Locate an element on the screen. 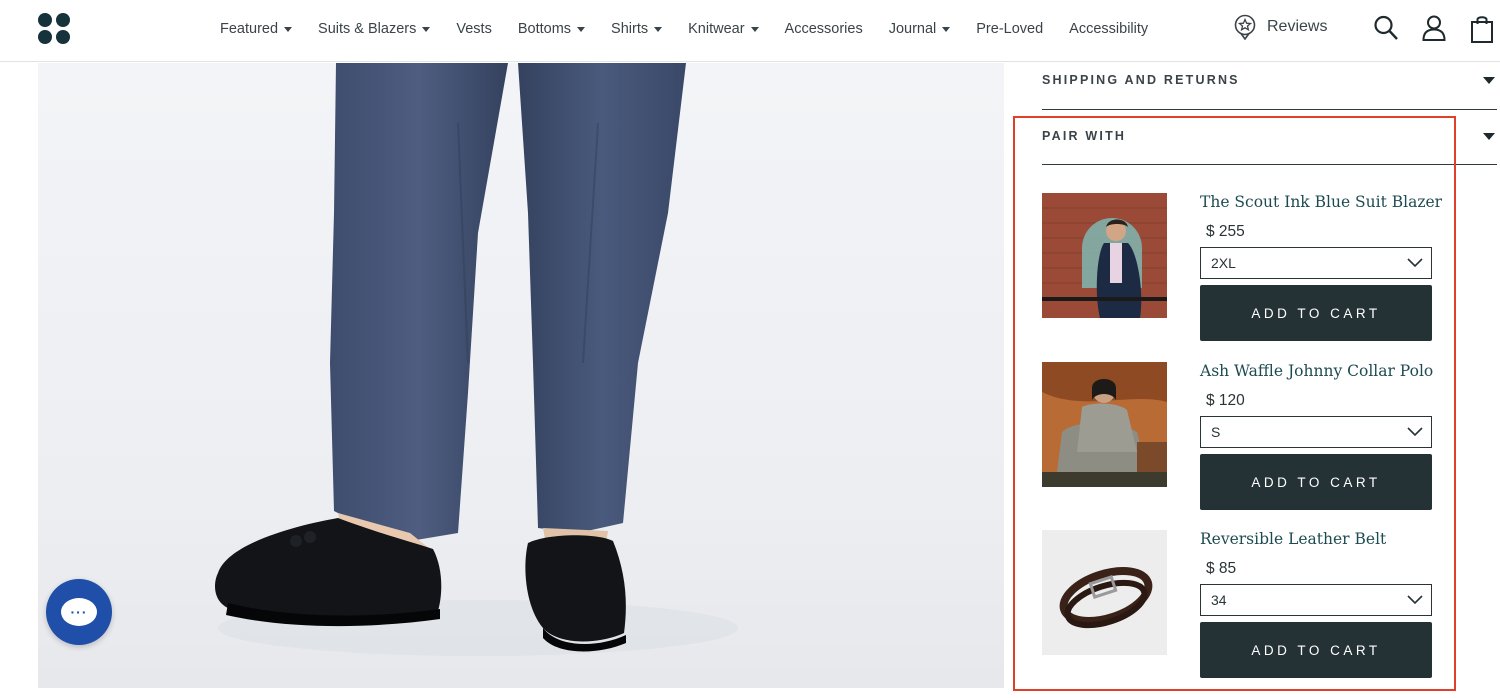  nav-item-knitwear: Knitwear is located at coordinates (723, 29).